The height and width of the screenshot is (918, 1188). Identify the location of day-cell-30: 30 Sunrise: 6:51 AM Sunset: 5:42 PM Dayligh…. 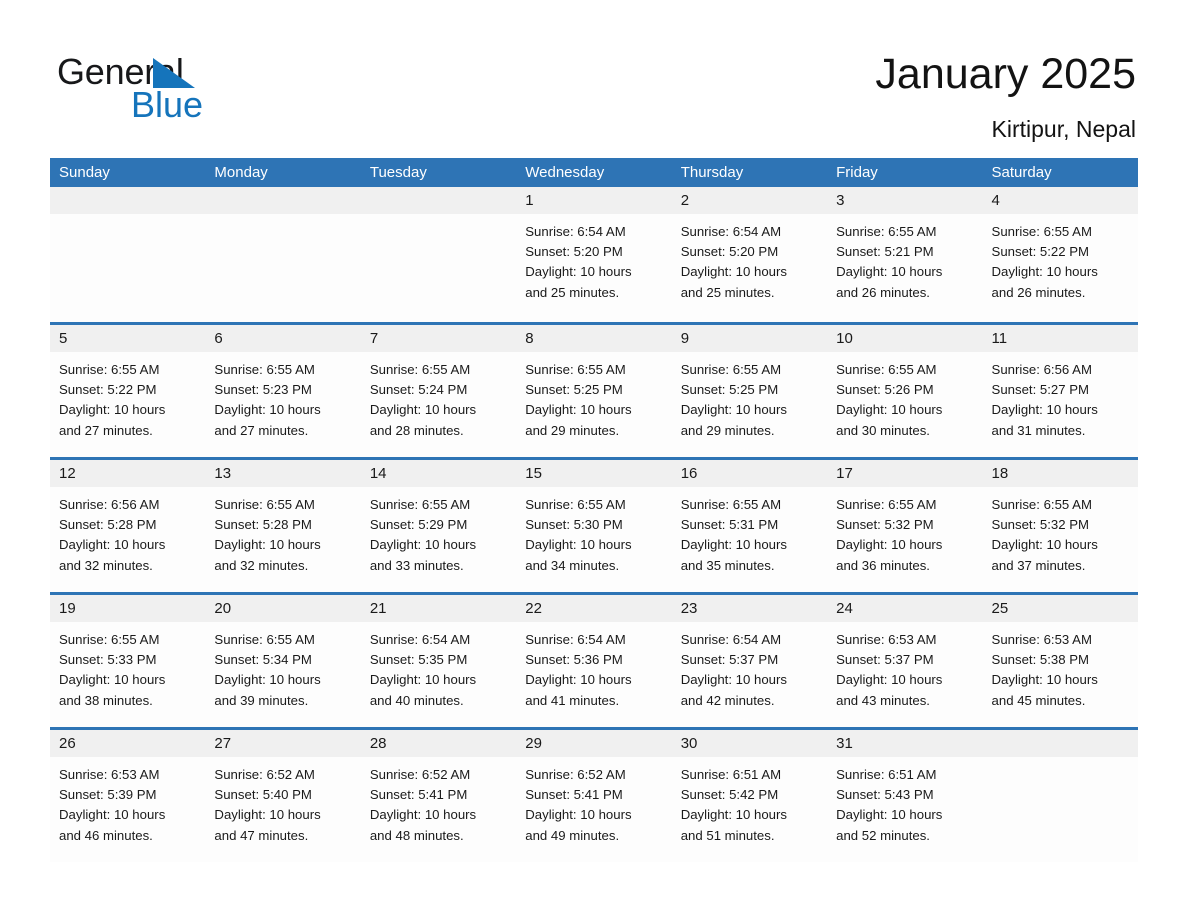
(749, 796).